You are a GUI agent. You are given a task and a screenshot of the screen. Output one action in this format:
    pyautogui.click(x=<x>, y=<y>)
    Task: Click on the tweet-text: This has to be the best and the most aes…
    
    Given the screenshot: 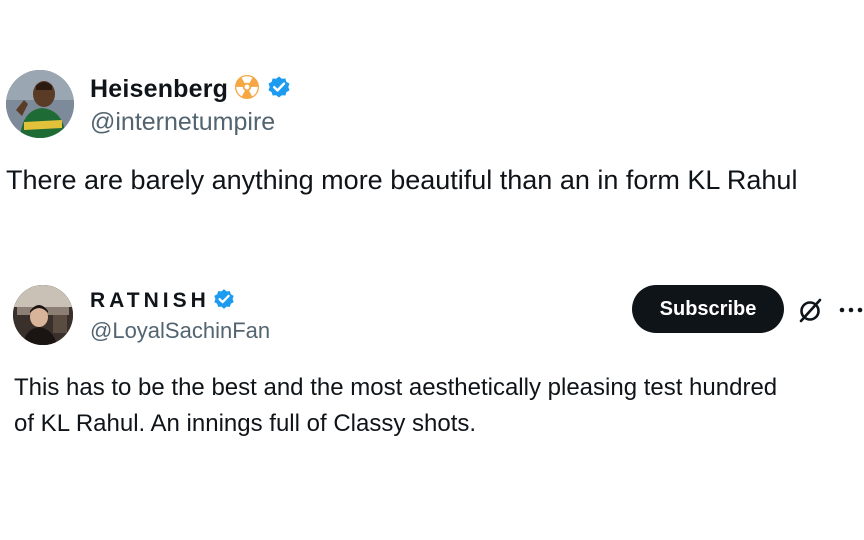 What is the action you would take?
    pyautogui.click(x=439, y=406)
    